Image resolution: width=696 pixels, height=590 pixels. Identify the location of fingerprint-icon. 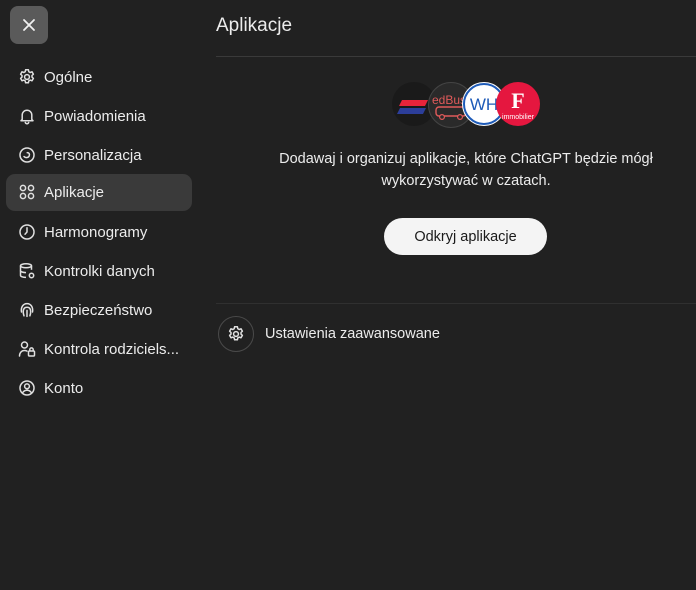
(27, 310).